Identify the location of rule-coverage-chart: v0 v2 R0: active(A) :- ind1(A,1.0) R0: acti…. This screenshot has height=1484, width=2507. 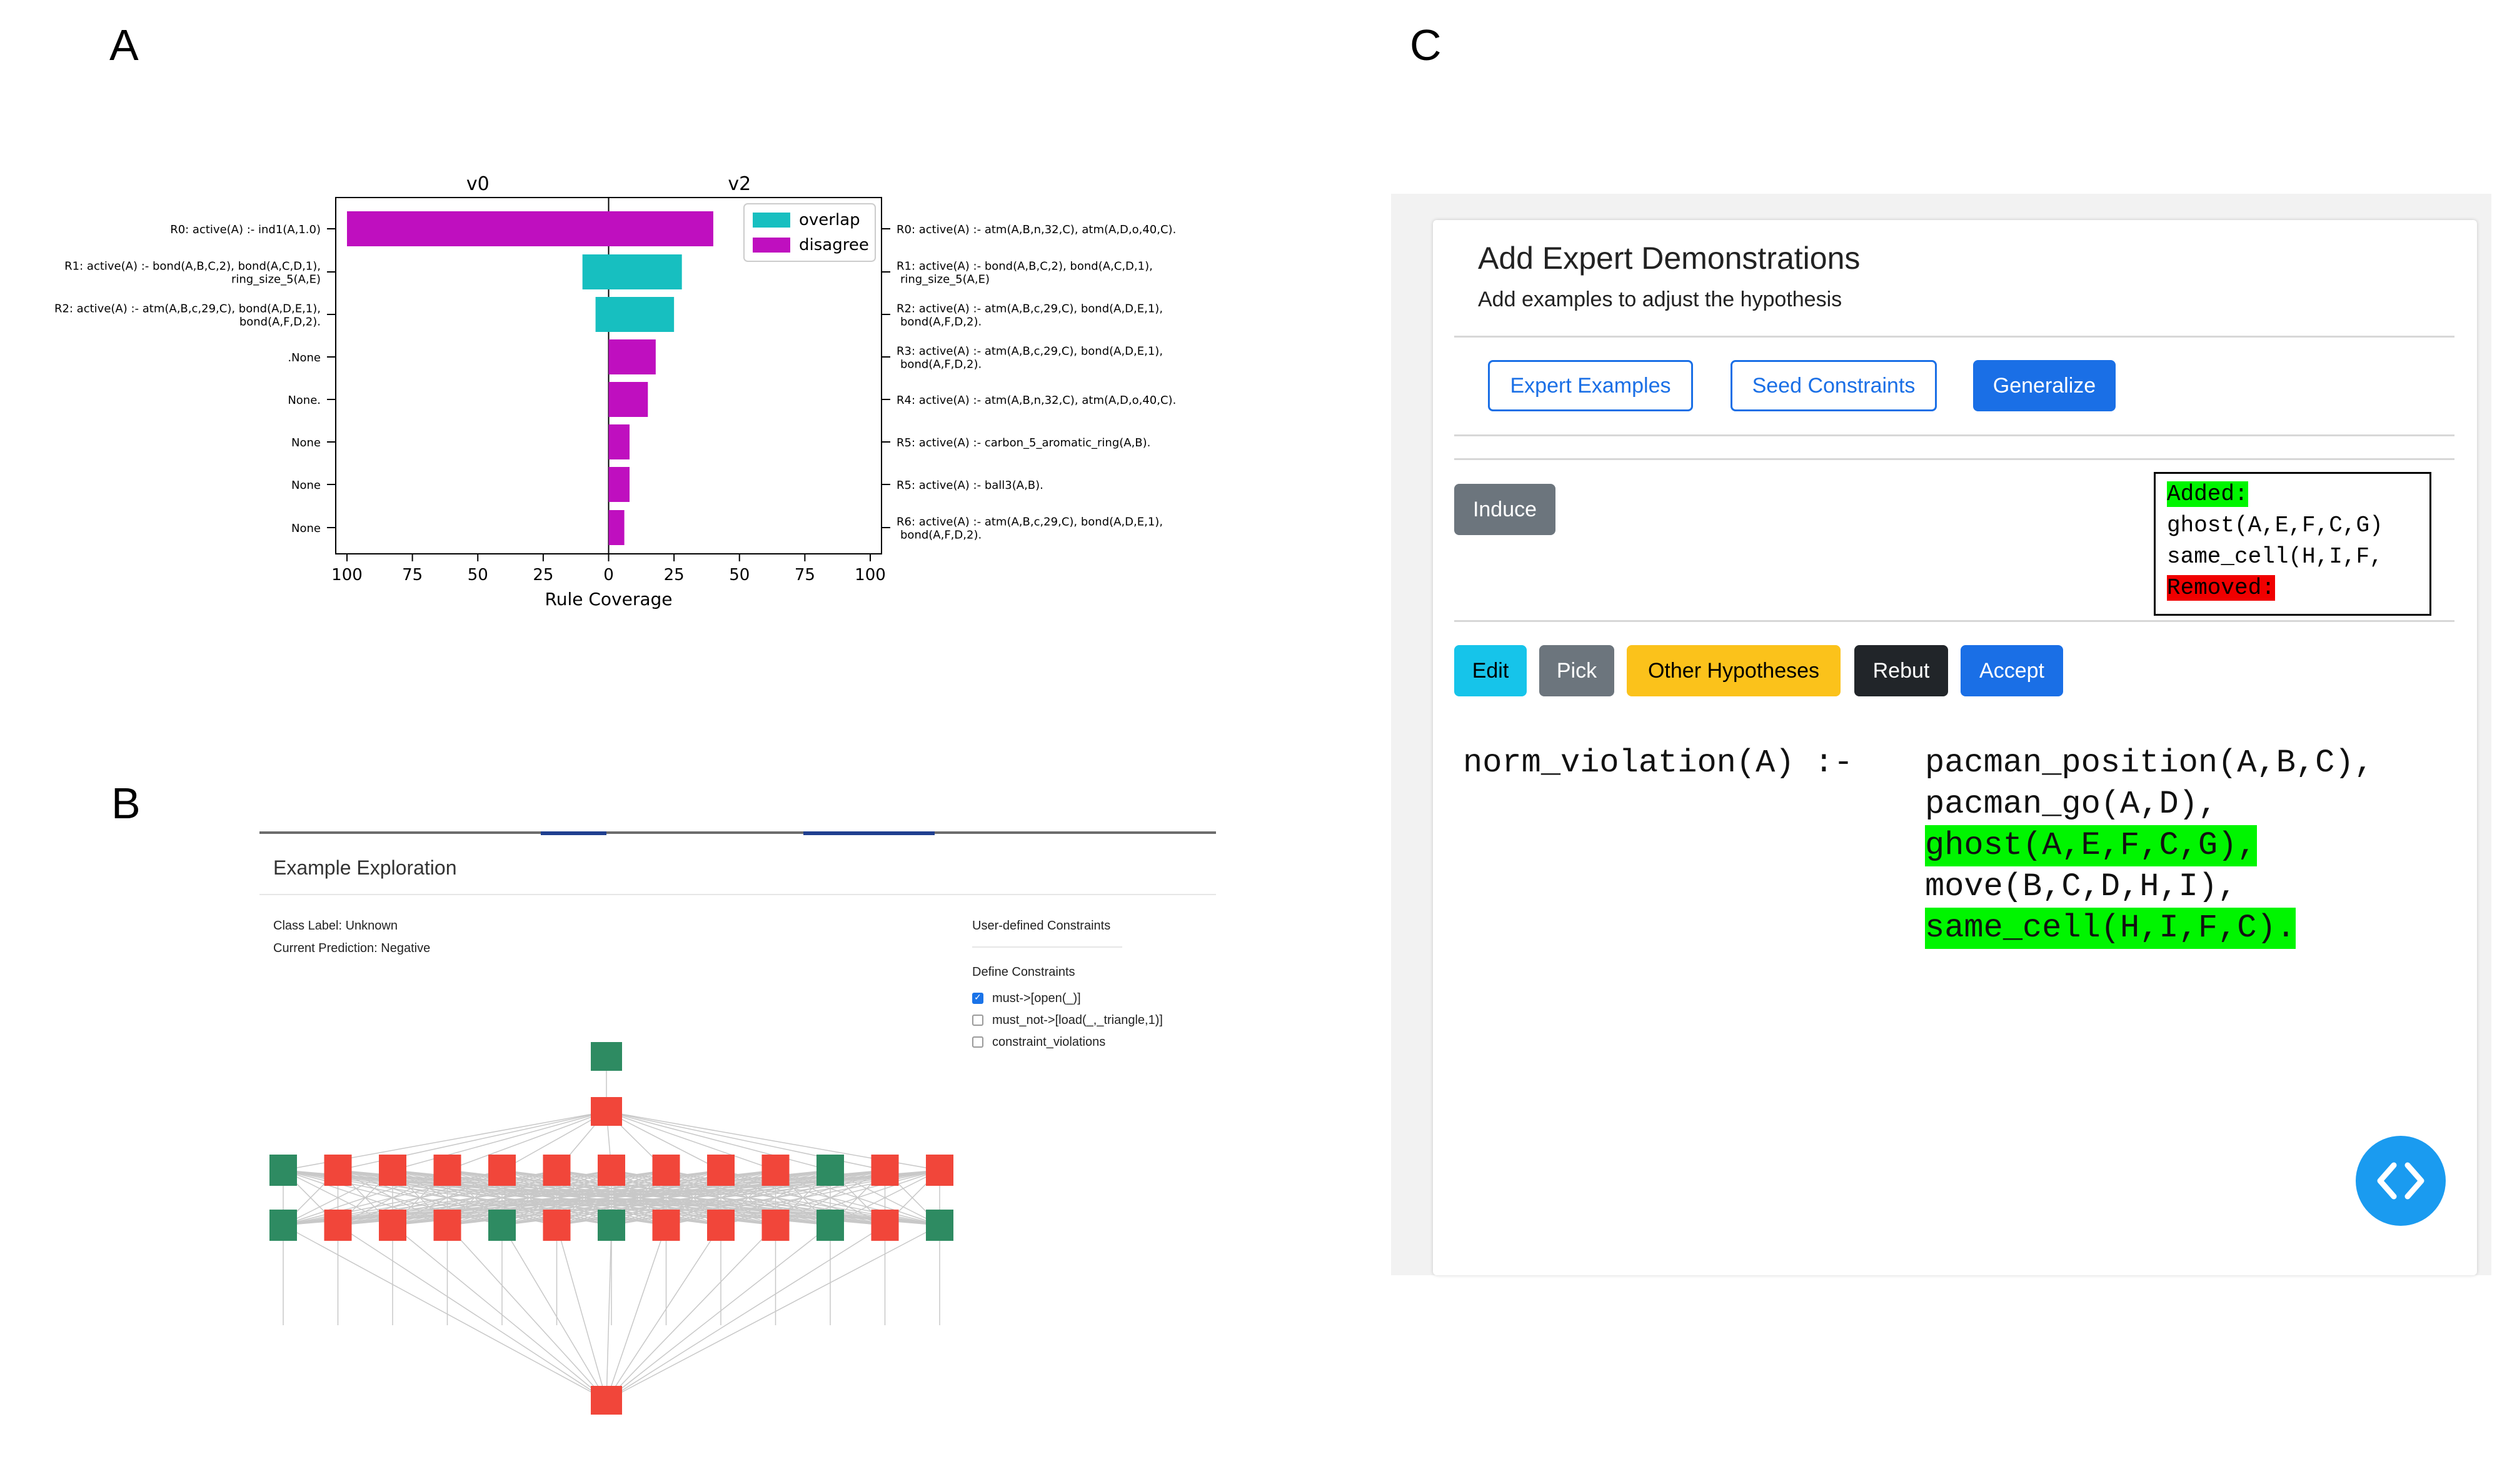
(615, 391).